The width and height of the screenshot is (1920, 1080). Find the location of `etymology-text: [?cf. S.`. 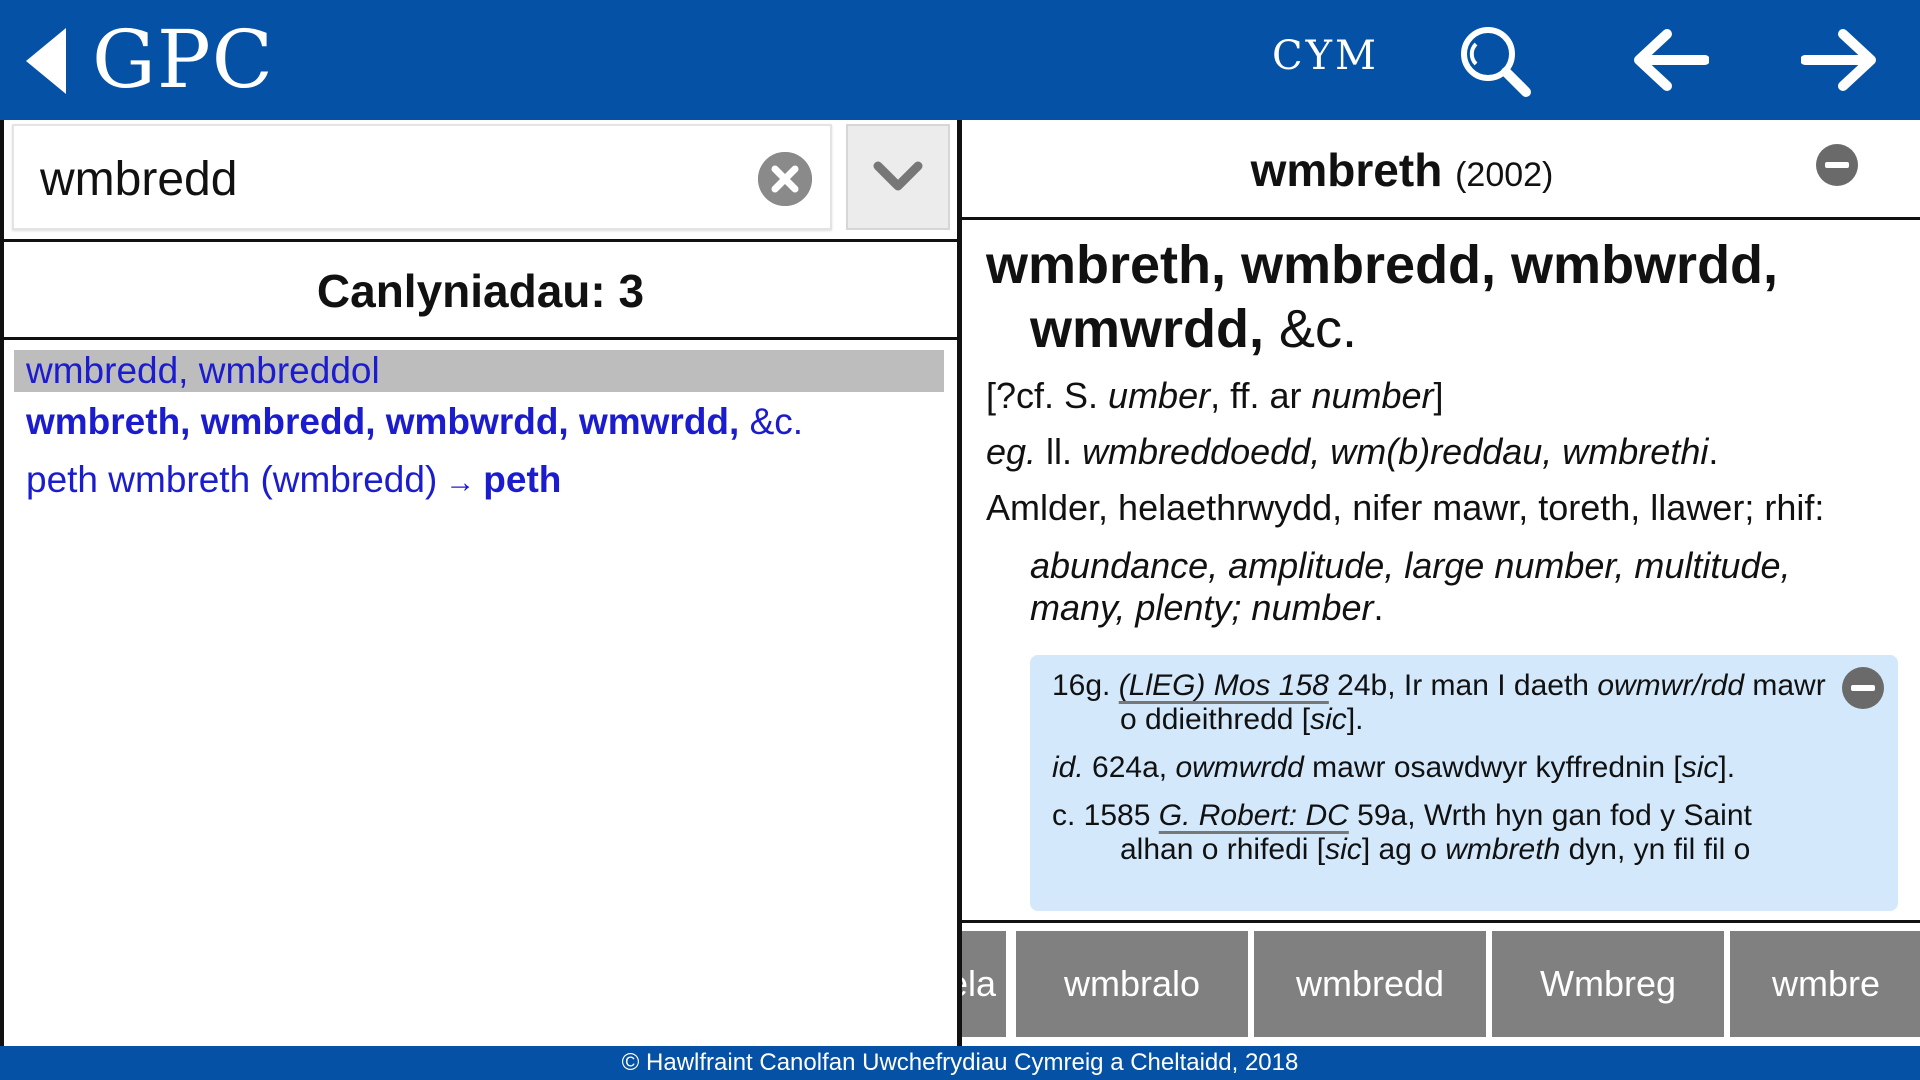

etymology-text: [?cf. S. is located at coordinates (1047, 395).